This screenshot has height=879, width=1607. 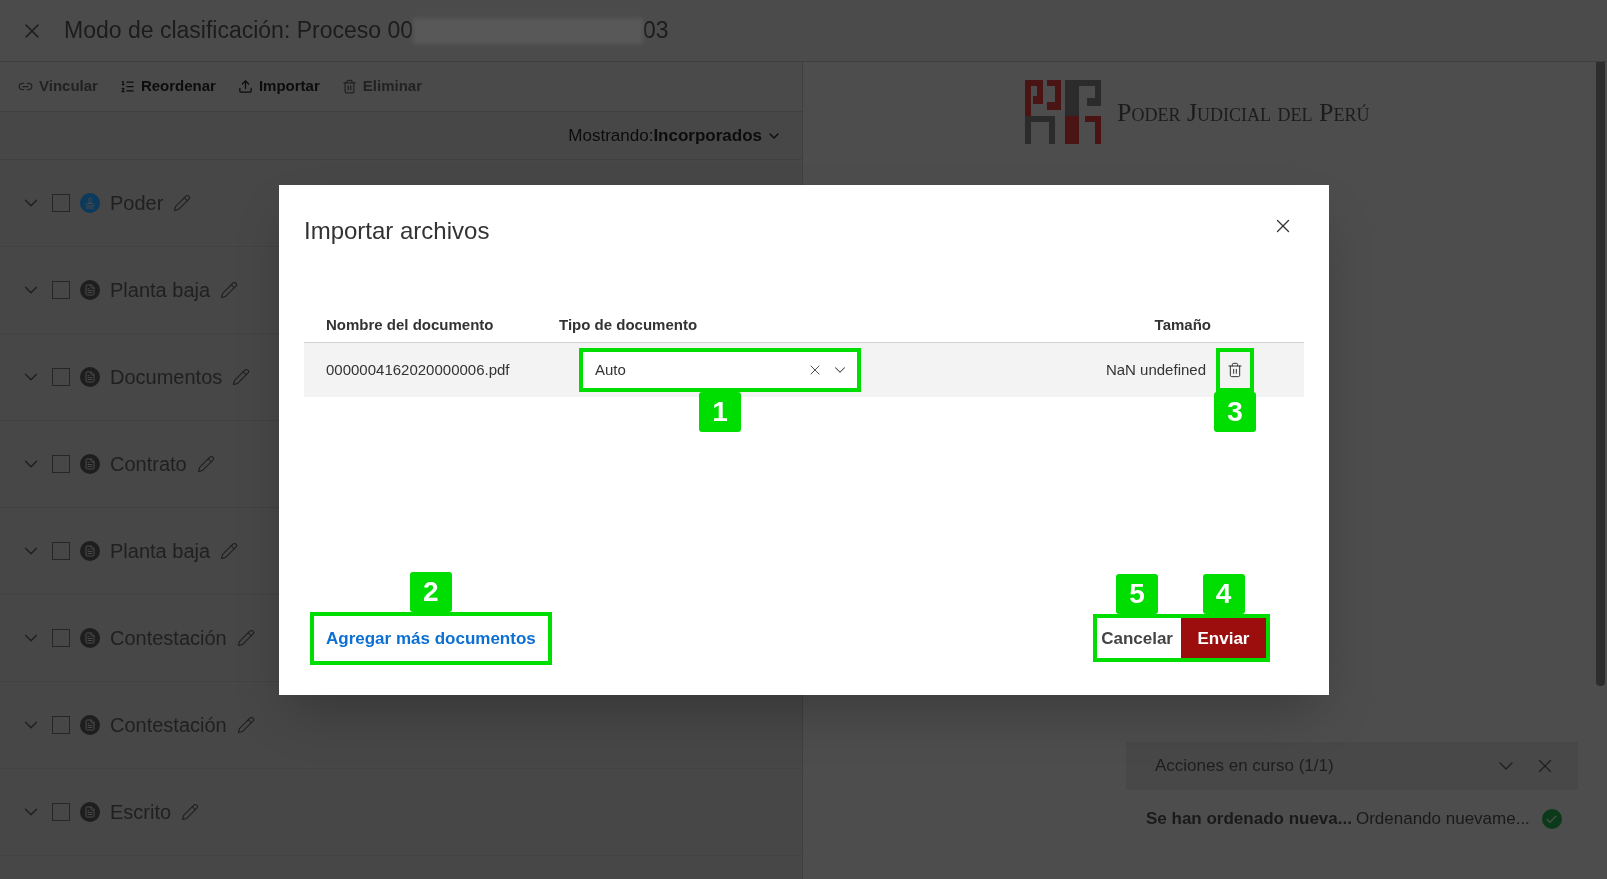 What do you see at coordinates (1063, 112) in the screenshot?
I see `logo-icon` at bounding box center [1063, 112].